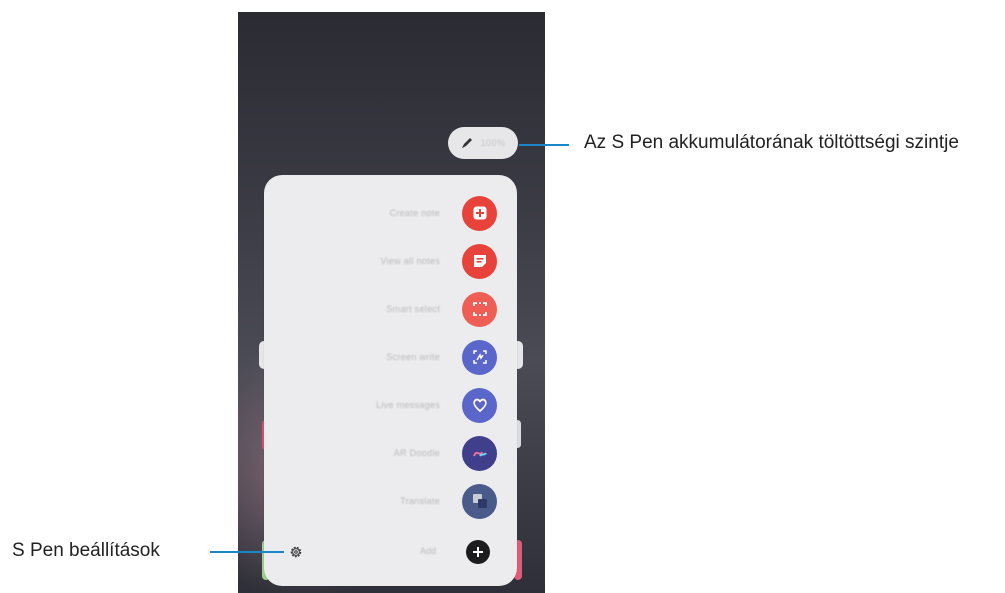 The image size is (1005, 593). Describe the element at coordinates (479, 213) in the screenshot. I see `create-note-icon` at that location.